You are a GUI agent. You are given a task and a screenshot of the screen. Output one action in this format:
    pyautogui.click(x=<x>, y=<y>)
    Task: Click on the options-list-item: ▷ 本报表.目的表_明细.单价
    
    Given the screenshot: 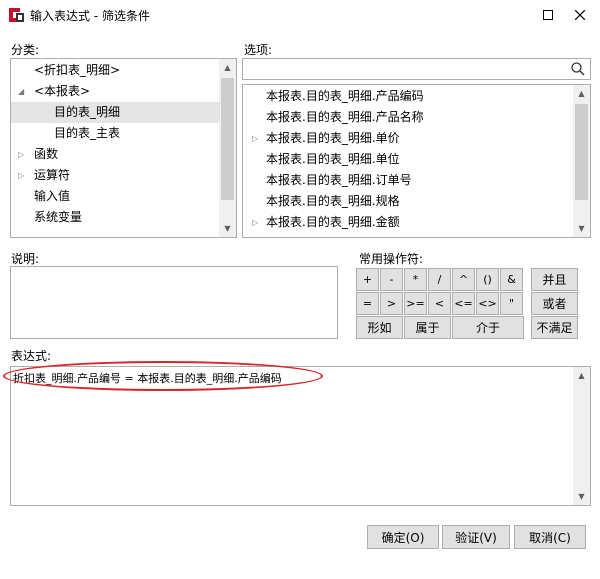 What is the action you would take?
    pyautogui.click(x=408, y=138)
    